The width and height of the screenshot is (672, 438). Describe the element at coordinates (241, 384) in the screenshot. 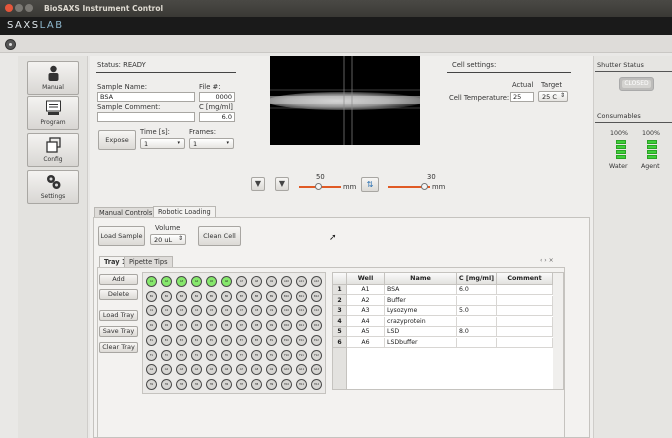

I see `well-H7: H7` at that location.